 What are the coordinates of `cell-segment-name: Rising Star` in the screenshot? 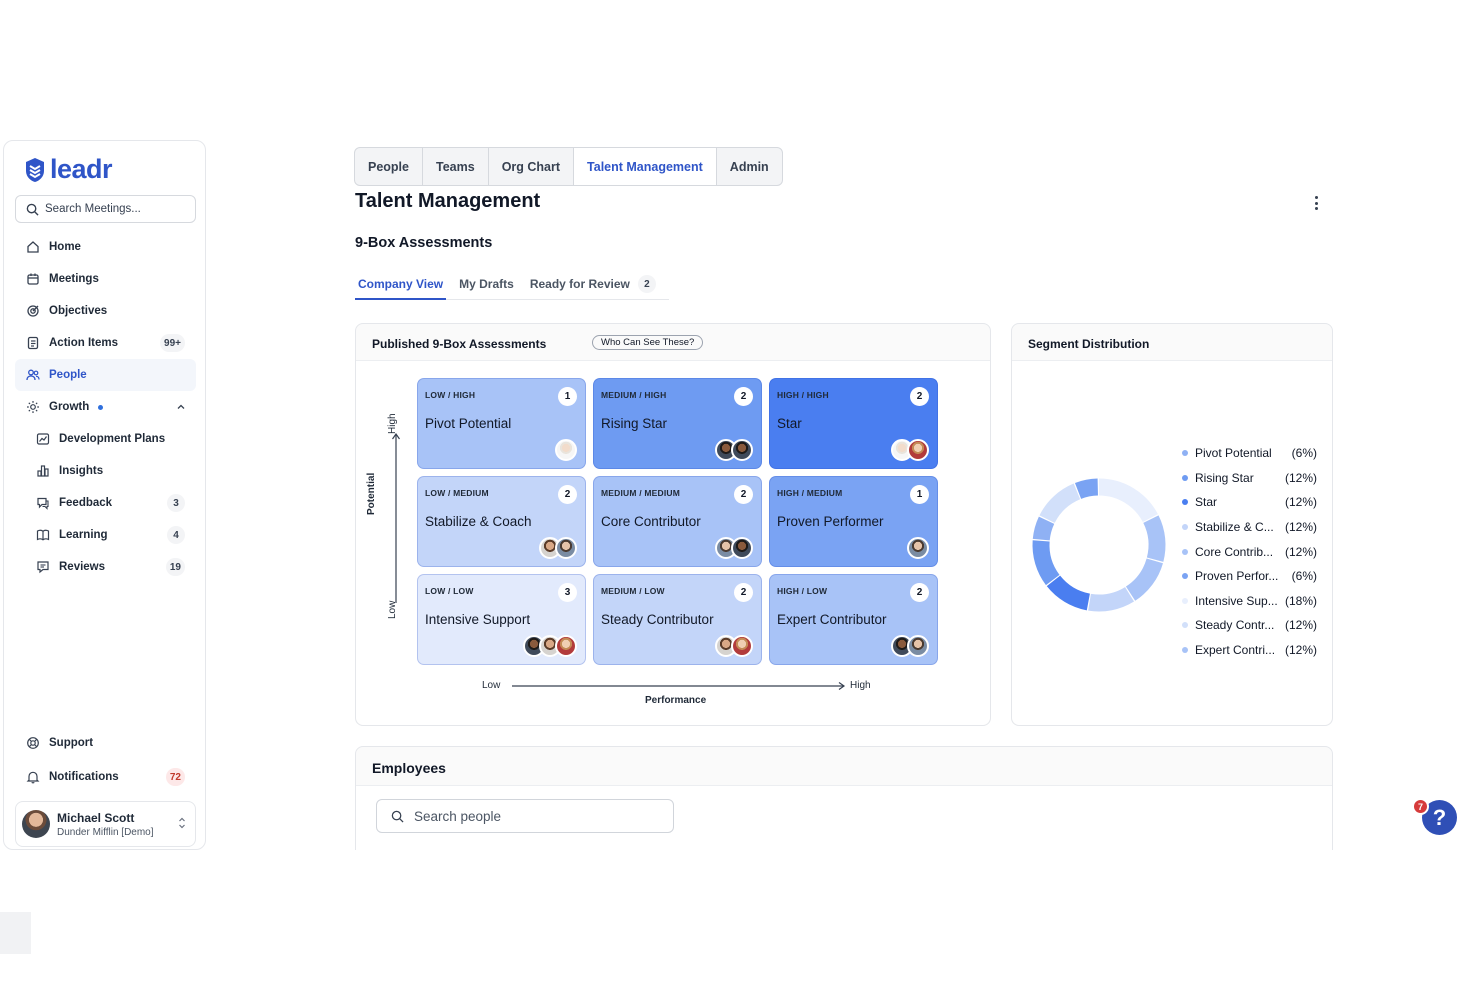 It's located at (634, 423).